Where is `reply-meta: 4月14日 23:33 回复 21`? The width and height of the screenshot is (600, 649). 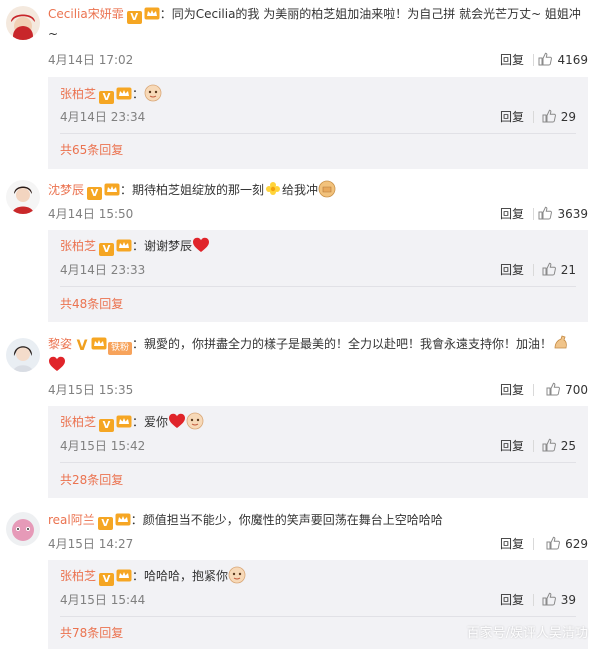
reply-meta: 4月14日 23:33 回复 21 is located at coordinates (318, 270).